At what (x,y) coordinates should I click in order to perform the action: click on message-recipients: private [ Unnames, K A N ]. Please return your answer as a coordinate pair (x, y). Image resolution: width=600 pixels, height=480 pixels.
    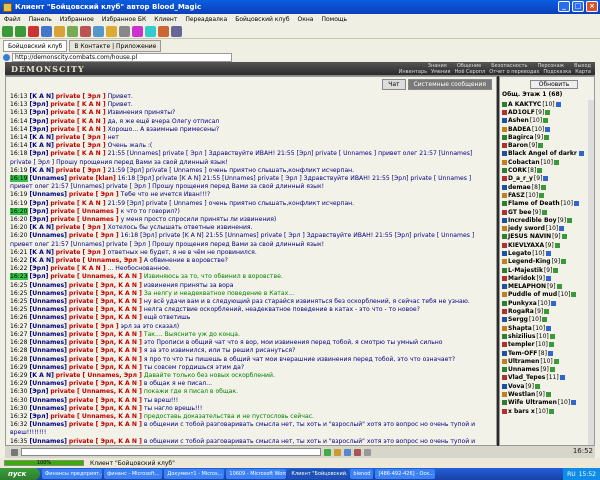
    Looking at the image, I should click on (96, 276).